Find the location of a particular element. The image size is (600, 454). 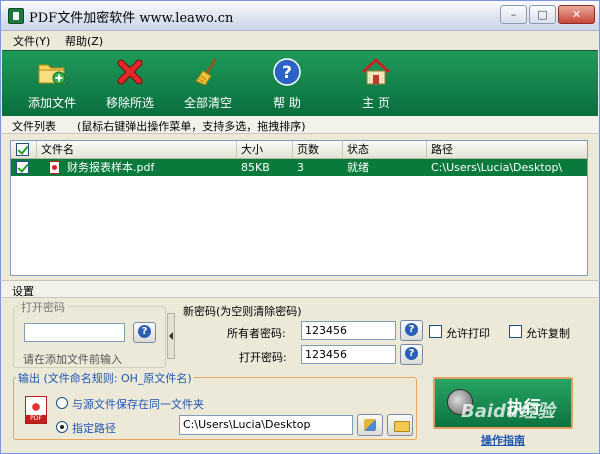

help-question-icon: ? is located at coordinates (287, 72).